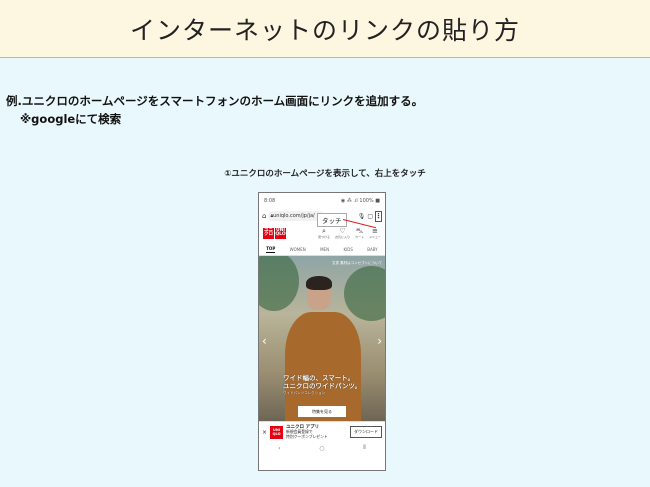 The height and width of the screenshot is (487, 650). Describe the element at coordinates (356, 263) in the screenshot. I see `hero-caption: 文書 素材はコンセプトについて` at that location.